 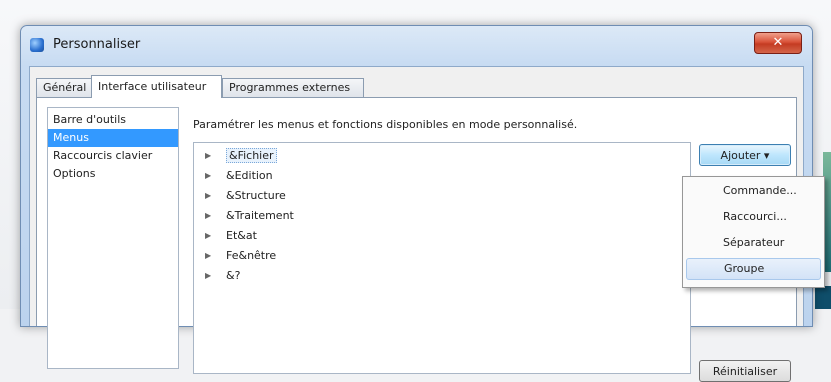 What do you see at coordinates (113, 138) in the screenshot?
I see `nav-item-menus: Menus` at bounding box center [113, 138].